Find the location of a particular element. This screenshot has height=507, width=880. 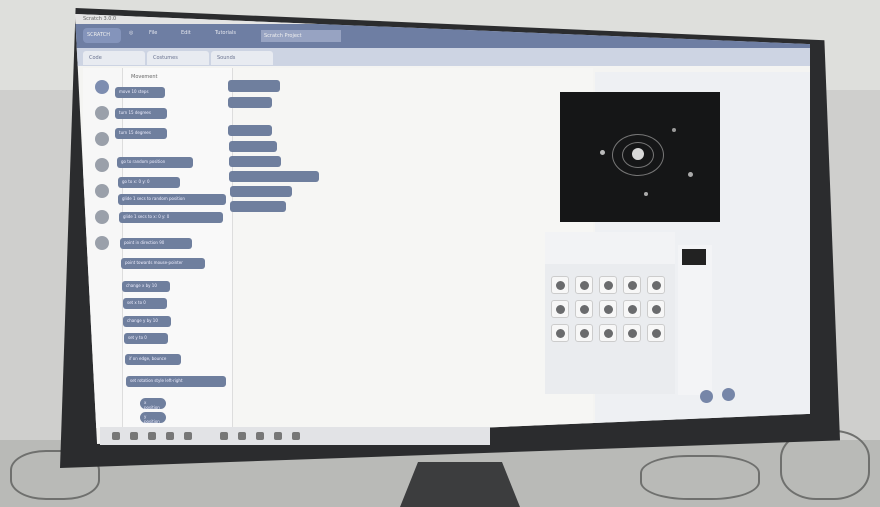

block-point-towards: point towards mouse-pointer is located at coordinates (163, 263).